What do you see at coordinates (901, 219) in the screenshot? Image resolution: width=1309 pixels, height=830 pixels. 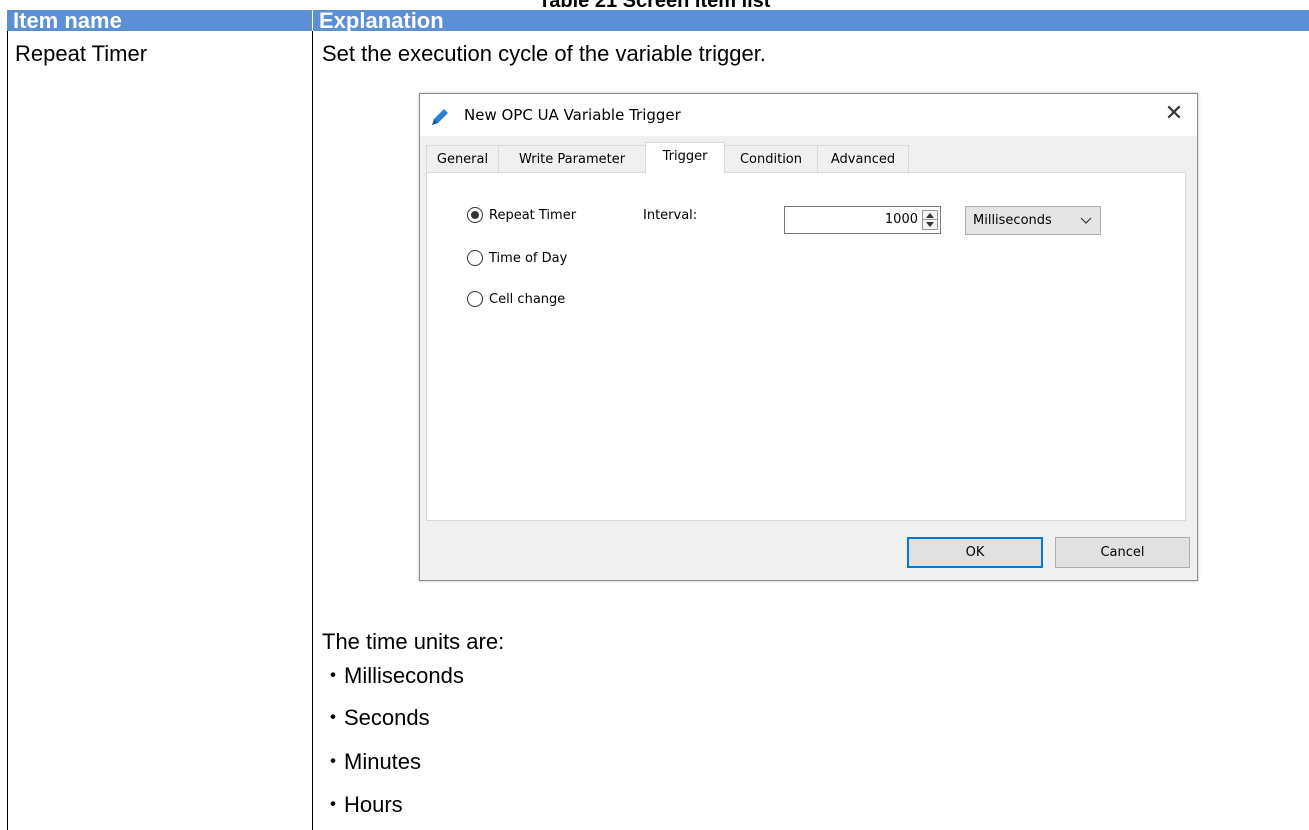 I see `interval-value: 1000` at bounding box center [901, 219].